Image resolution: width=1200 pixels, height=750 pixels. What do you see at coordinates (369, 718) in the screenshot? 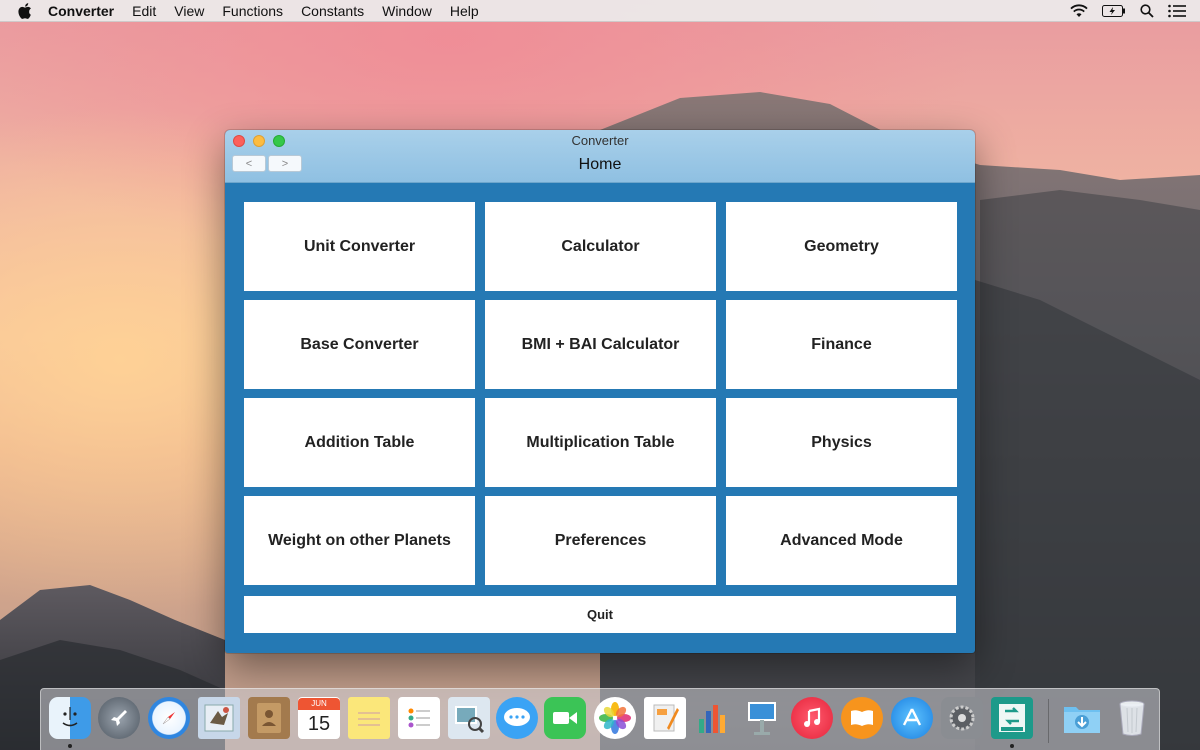
I see `notes-icon` at bounding box center [369, 718].